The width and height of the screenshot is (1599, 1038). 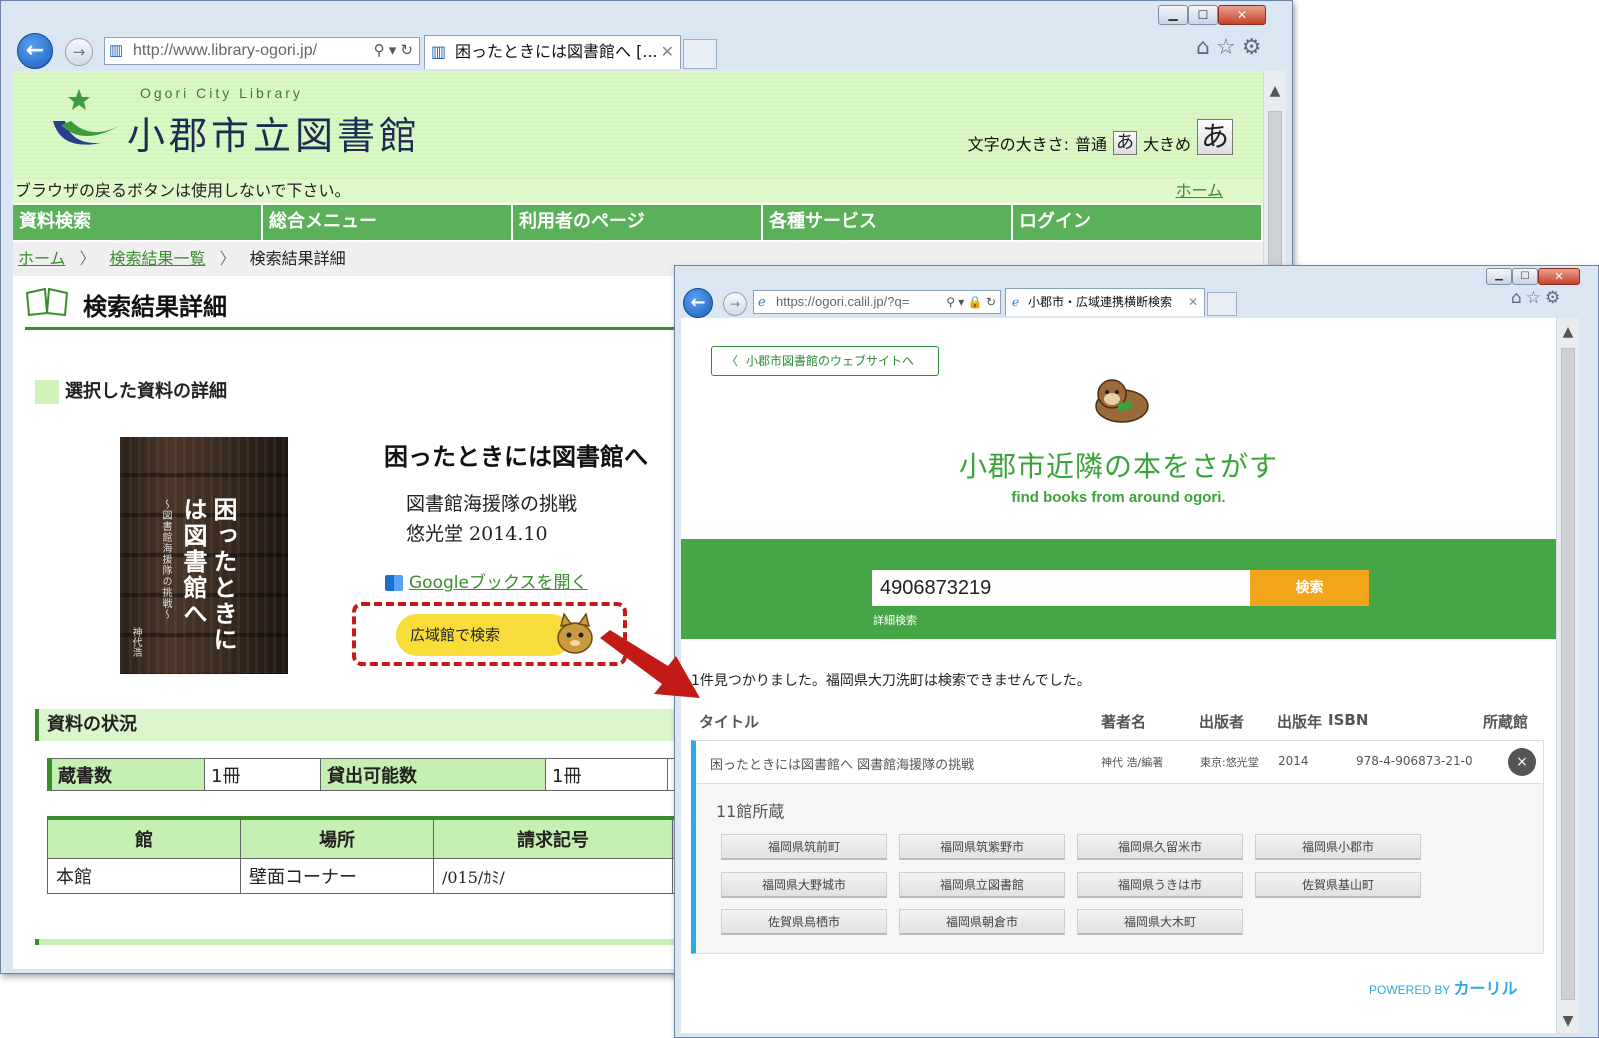 I want to click on settings-gear-icon-2: ⚙, so click(x=1554, y=298).